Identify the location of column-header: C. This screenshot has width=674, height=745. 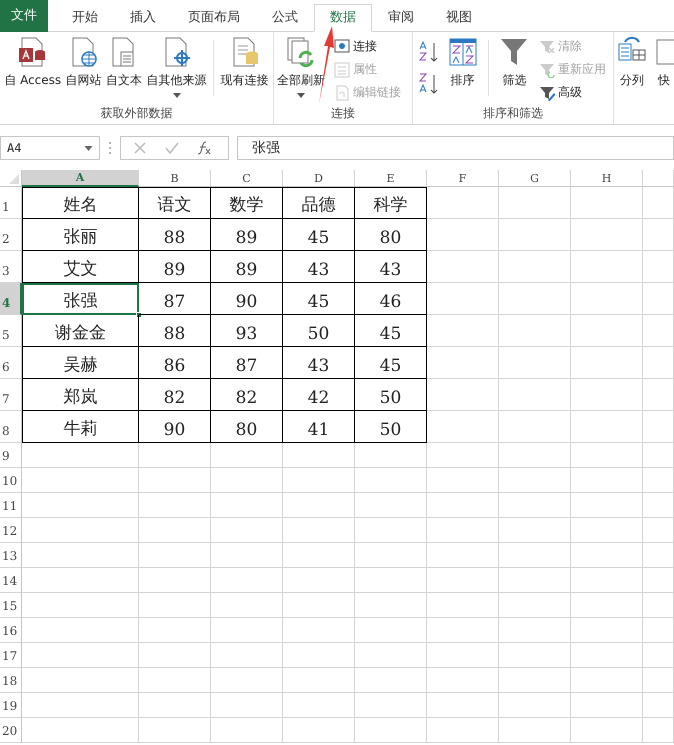
(247, 178).